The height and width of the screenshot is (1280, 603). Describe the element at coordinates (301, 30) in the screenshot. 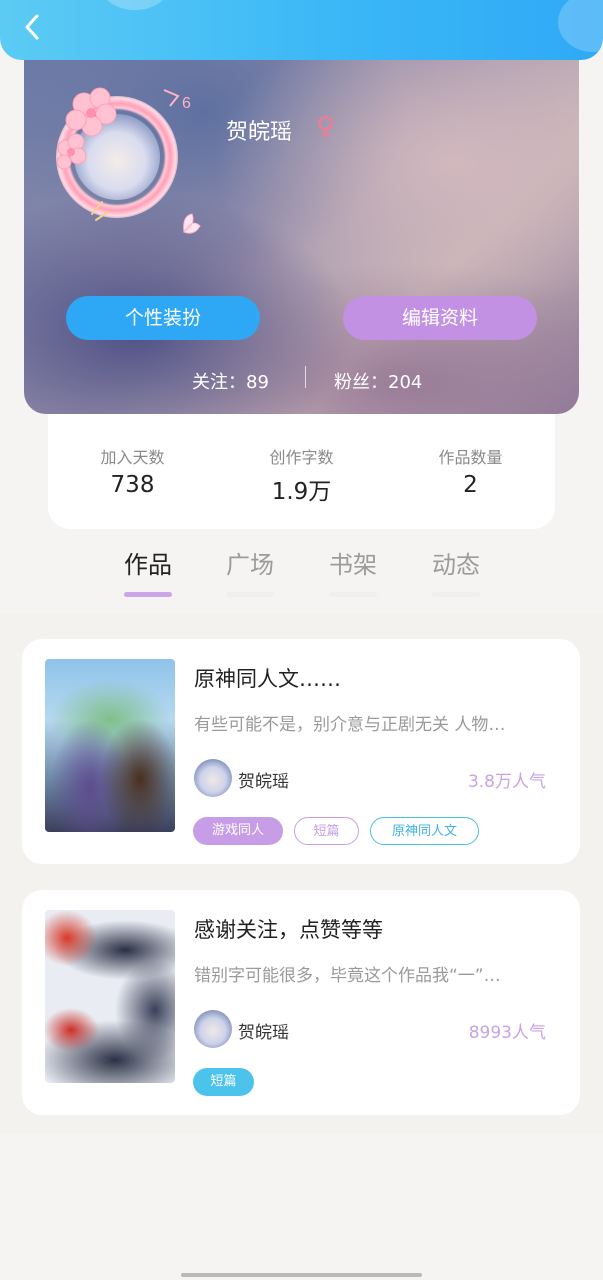

I see `top-bar` at that location.